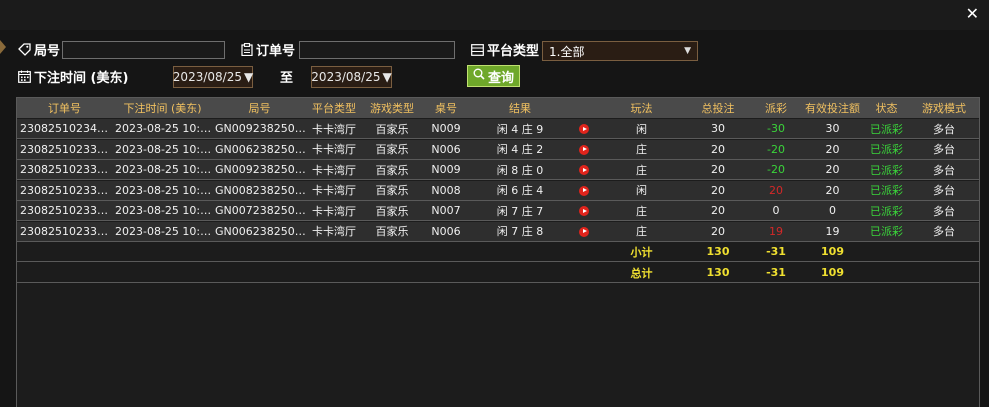 This screenshot has width=989, height=407. I want to click on platform-label: 平台类型, so click(505, 49).